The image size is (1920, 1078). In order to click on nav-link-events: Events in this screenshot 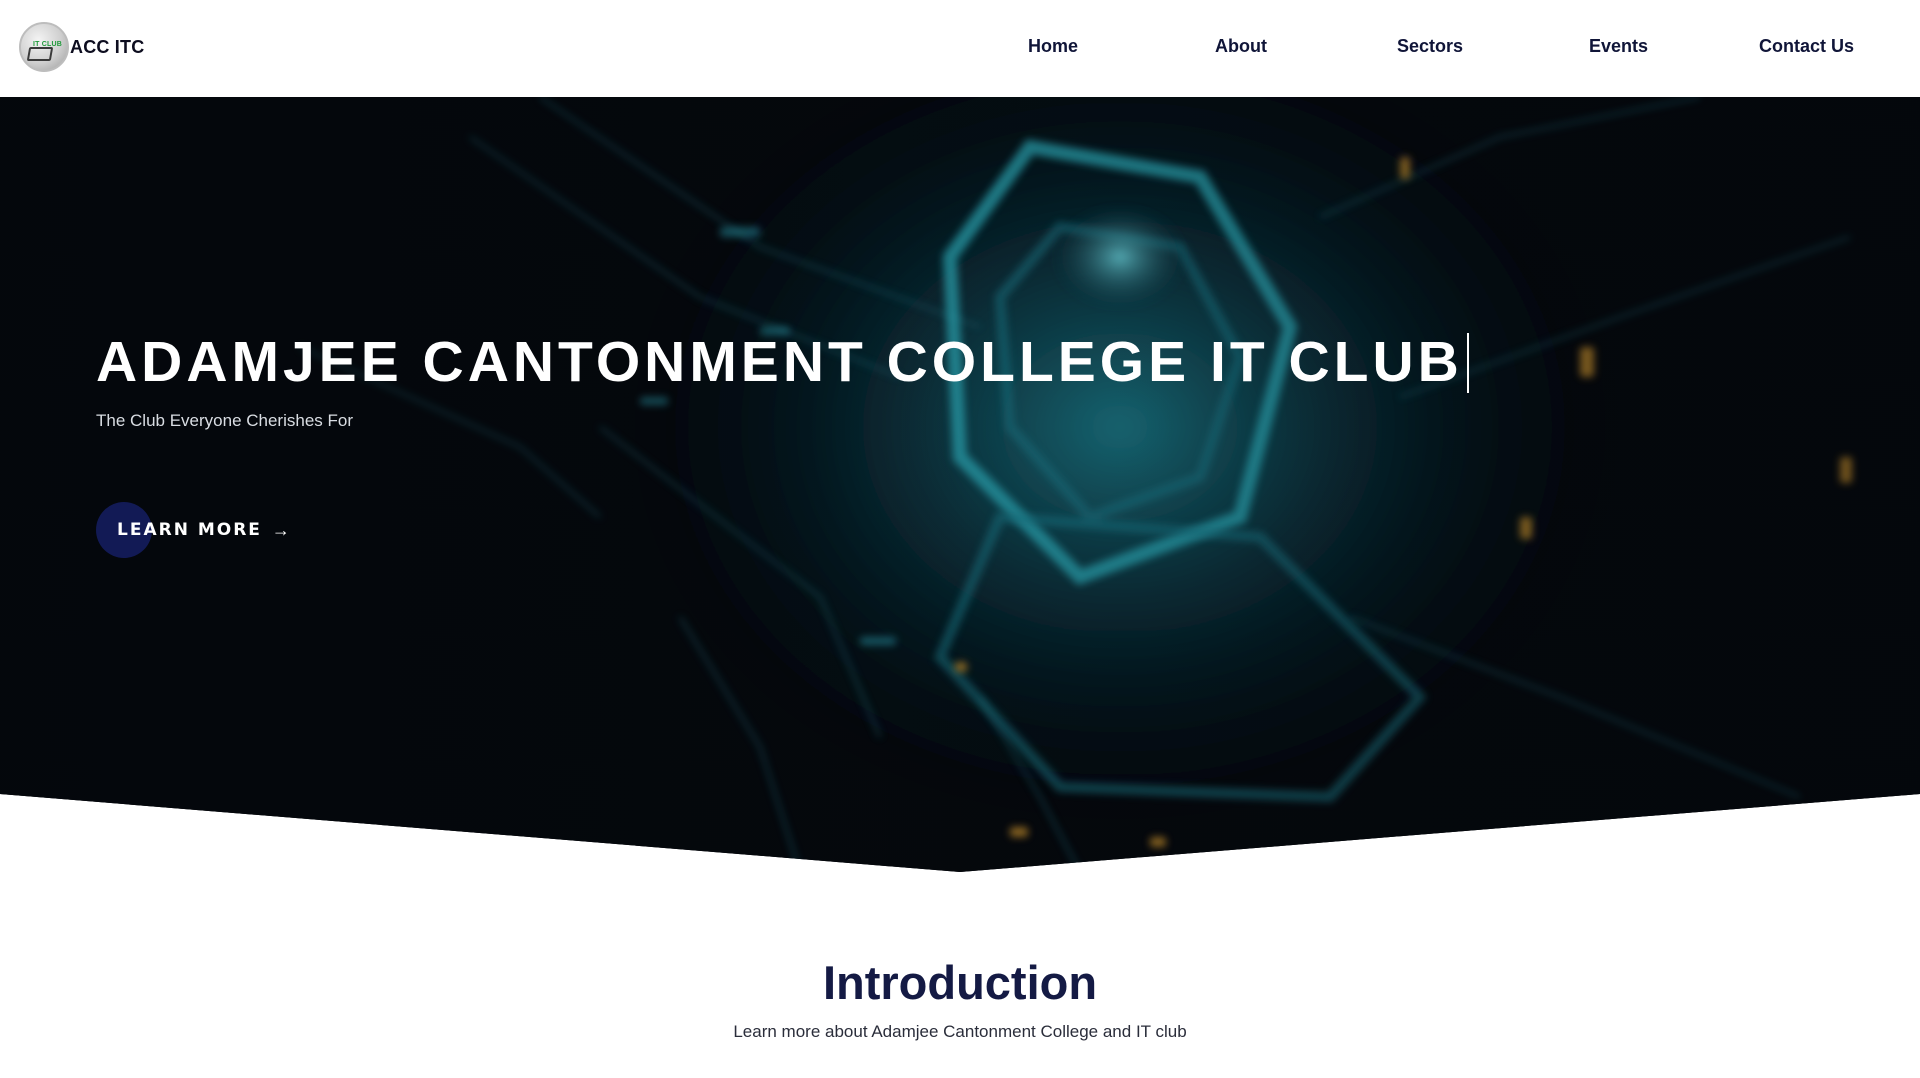, I will do `click(1618, 46)`.